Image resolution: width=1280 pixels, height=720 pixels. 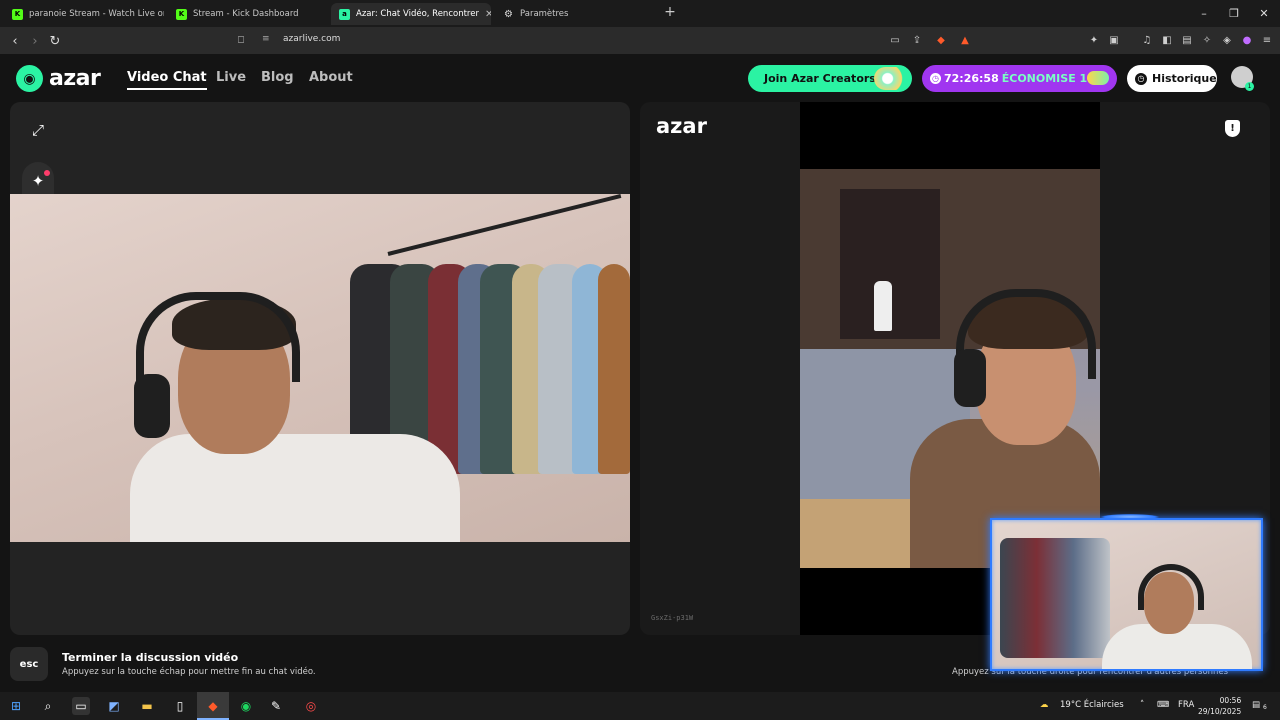 I want to click on sidebar-icon: ◧, so click(x=1167, y=40).